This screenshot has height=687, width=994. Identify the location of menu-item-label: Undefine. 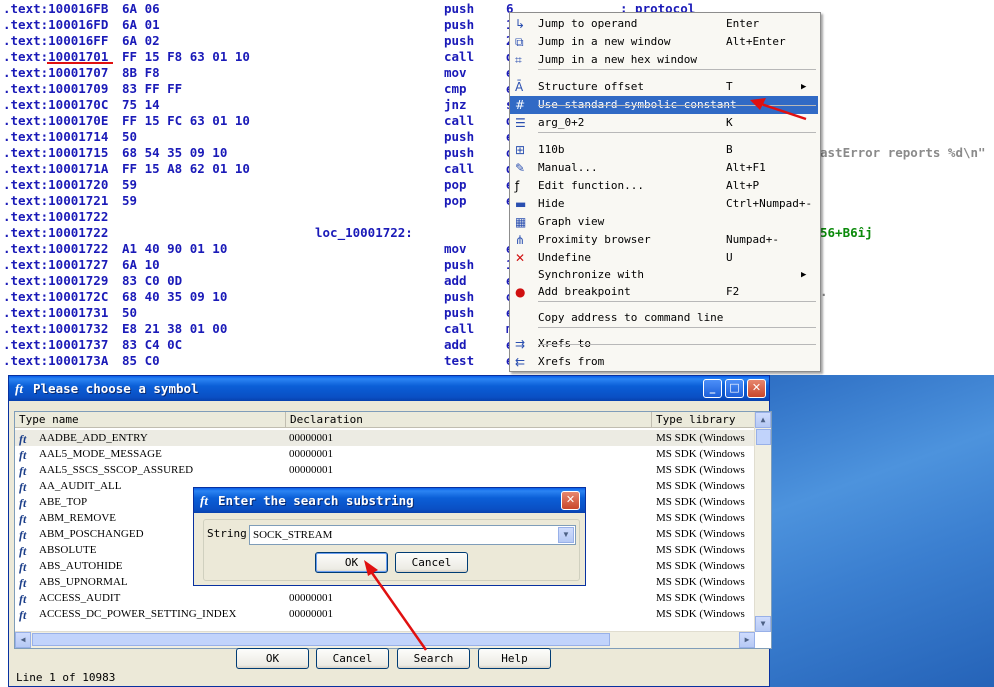
(564, 257).